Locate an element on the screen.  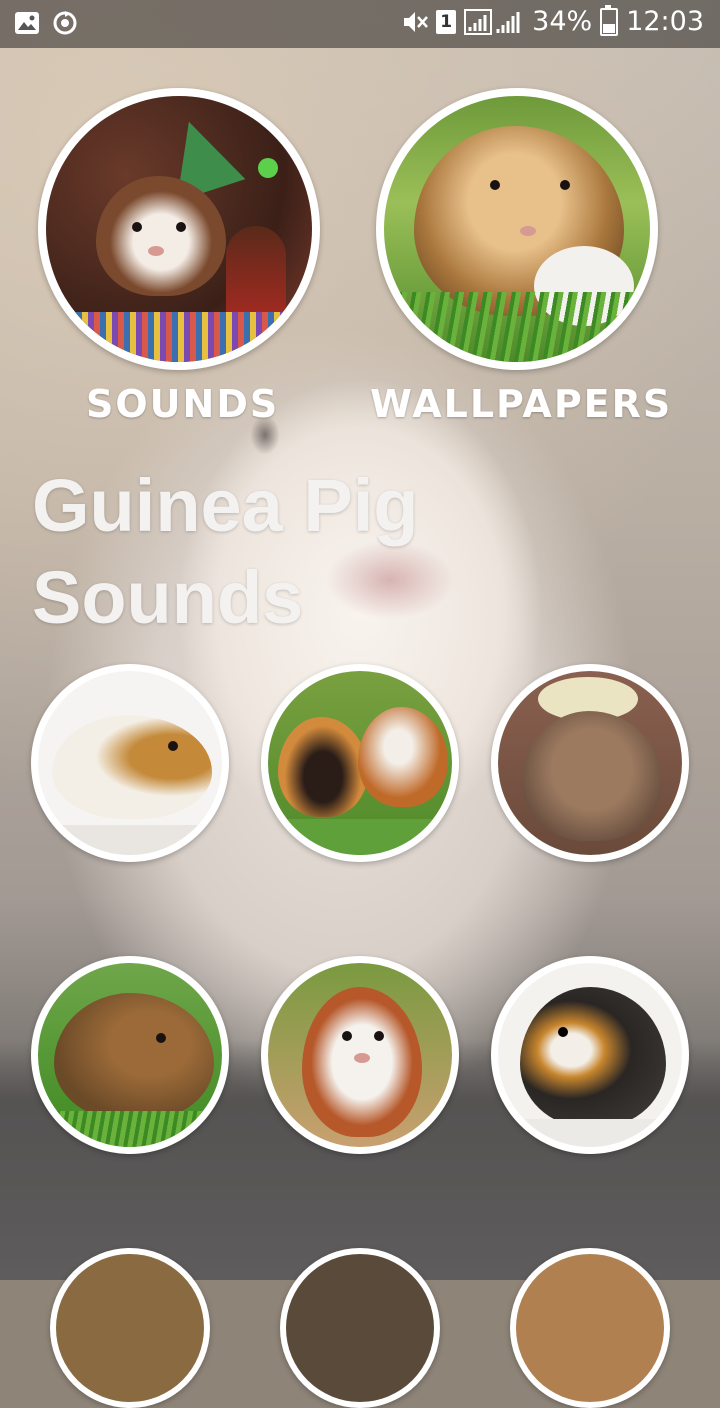
tile-7-photo is located at coordinates (130, 1328).